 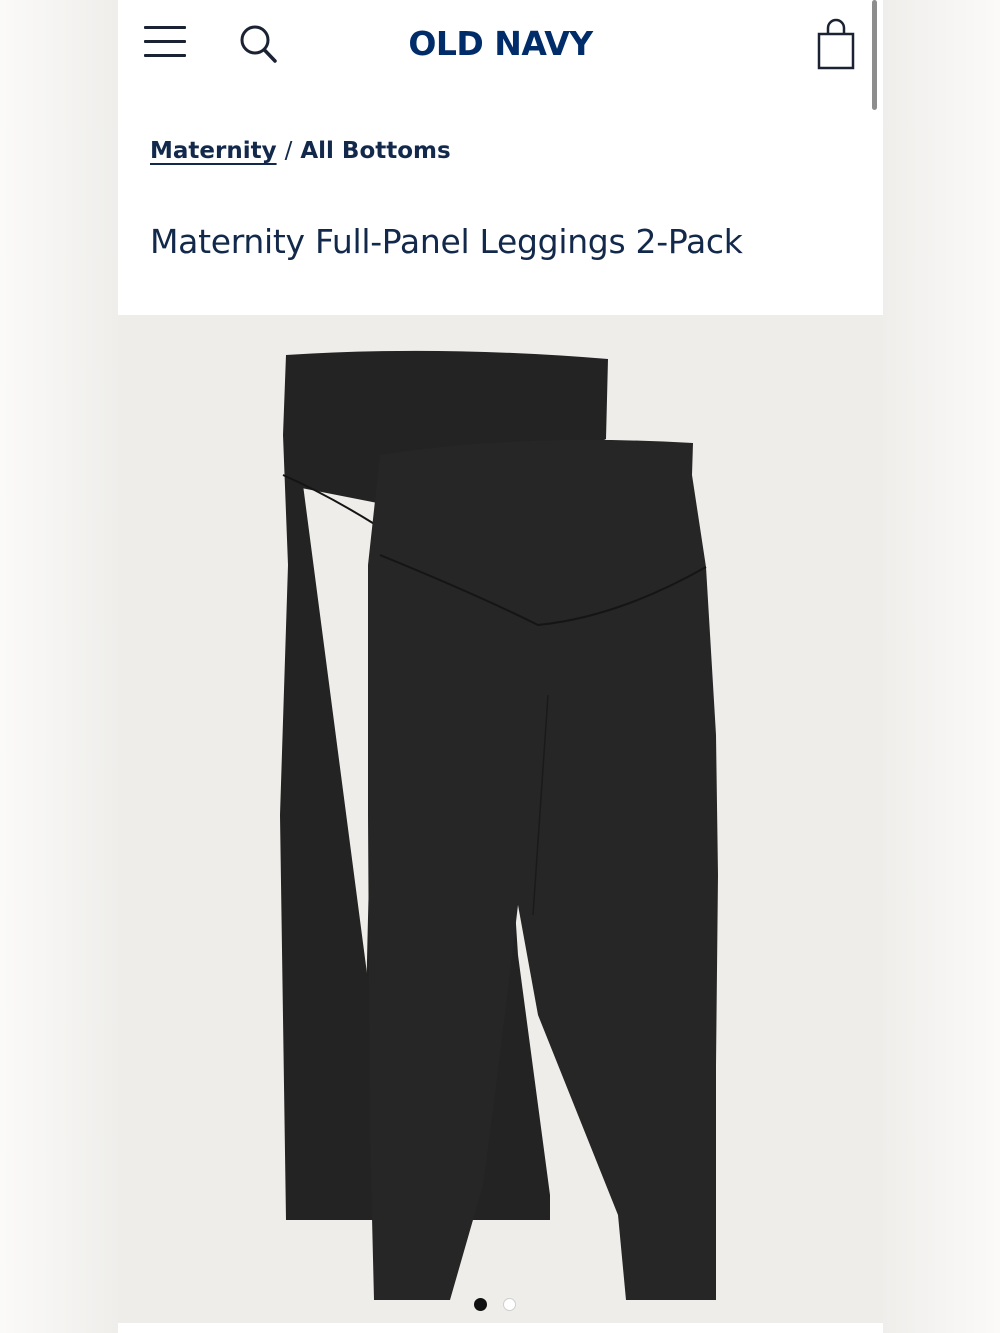 What do you see at coordinates (213, 151) in the screenshot?
I see `breadcrumb-link-maternity: Maternity` at bounding box center [213, 151].